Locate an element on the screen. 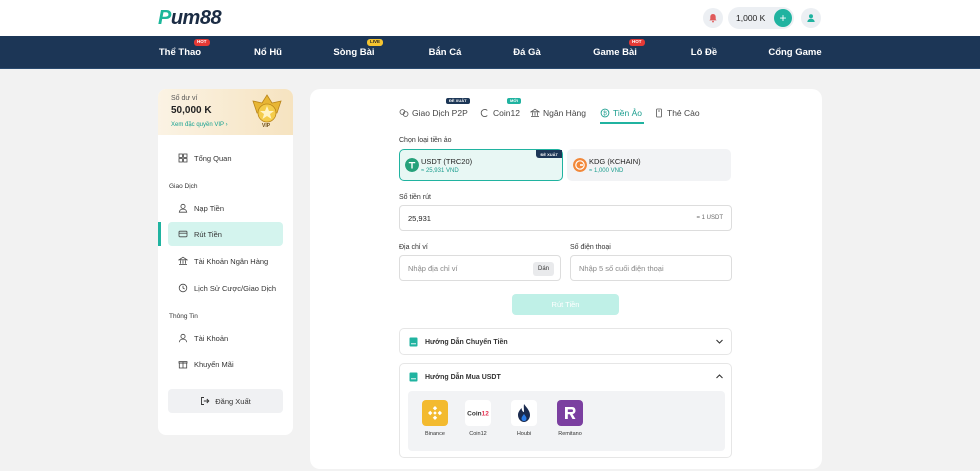  wallet-address-field: Dán is located at coordinates (480, 268).